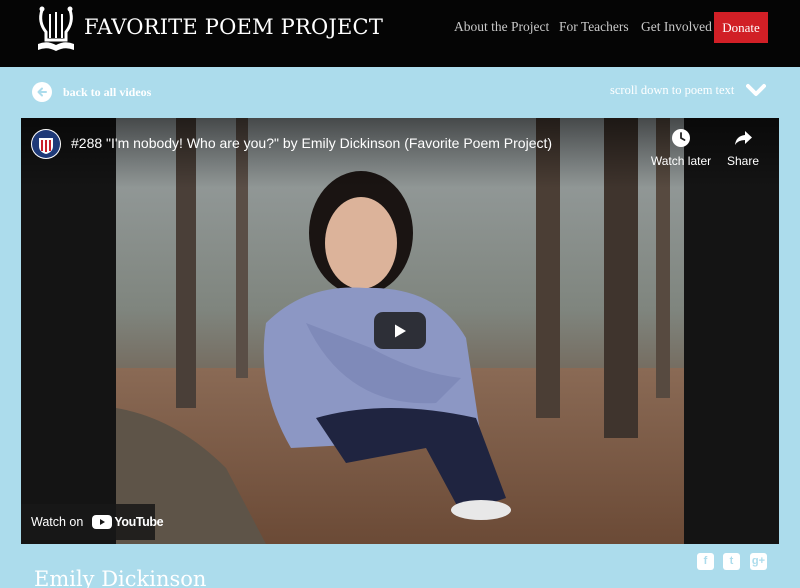 The height and width of the screenshot is (588, 800). I want to click on play-icon, so click(400, 330).